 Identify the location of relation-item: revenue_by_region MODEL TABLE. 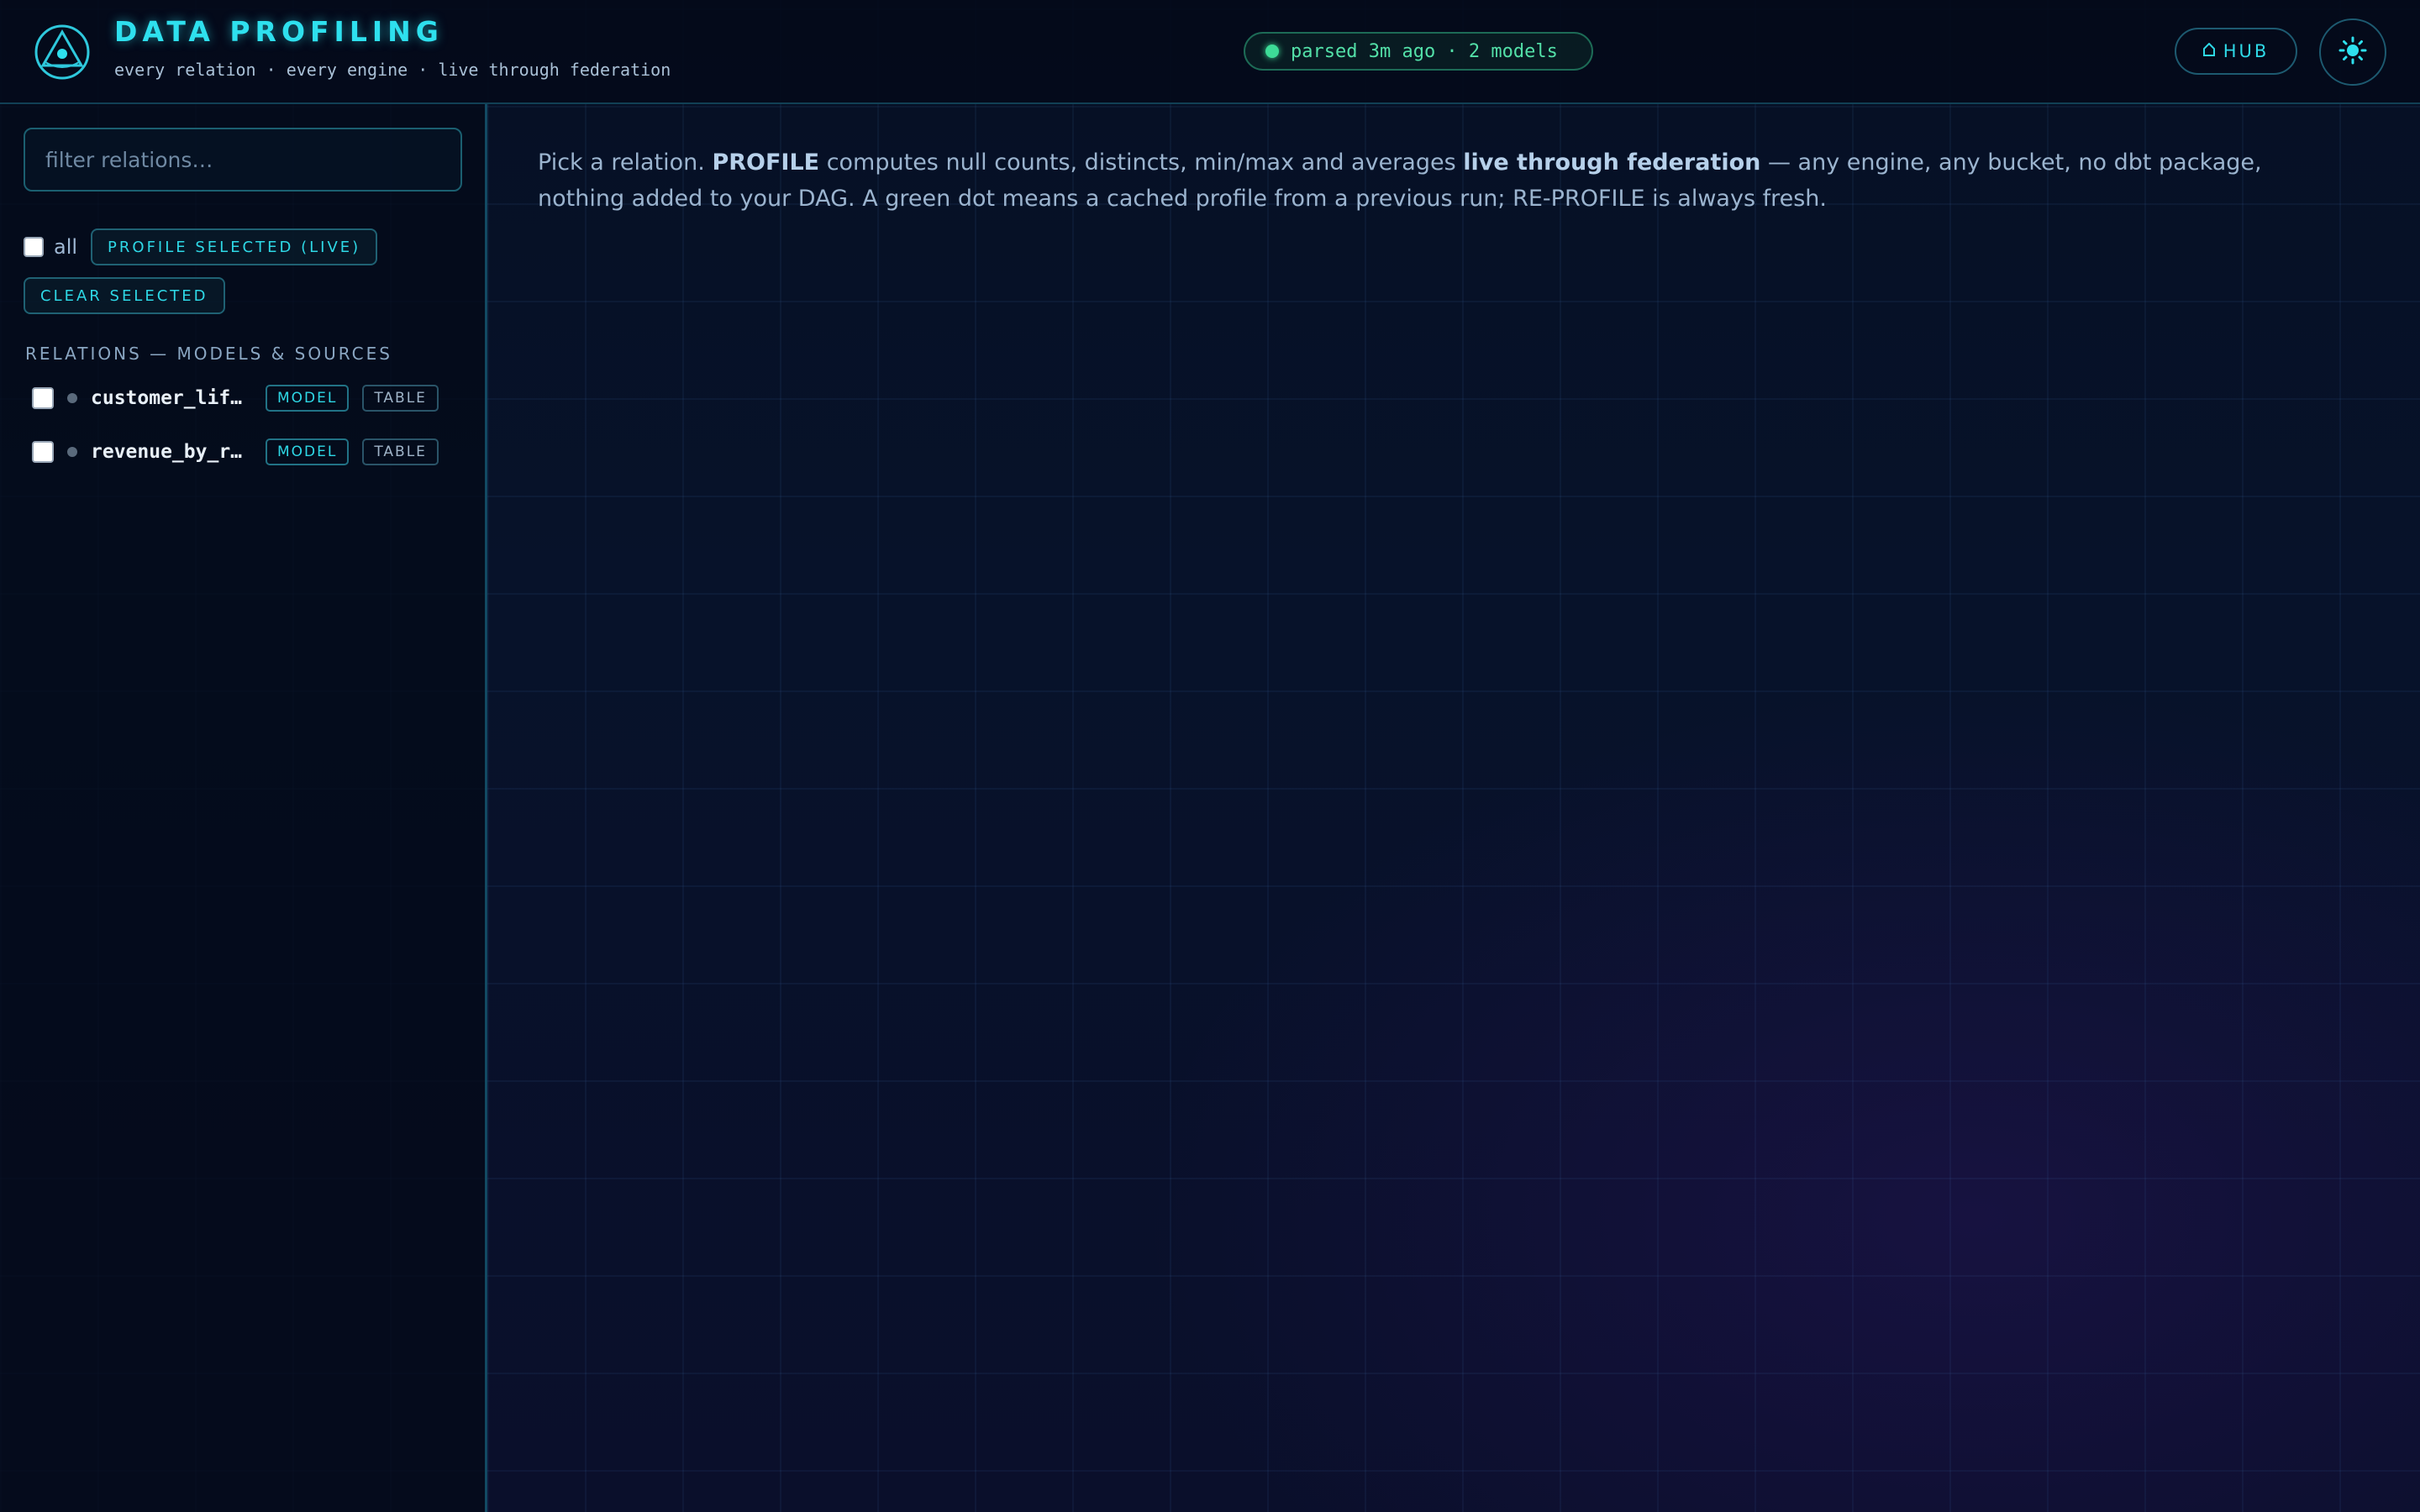
(246, 452).